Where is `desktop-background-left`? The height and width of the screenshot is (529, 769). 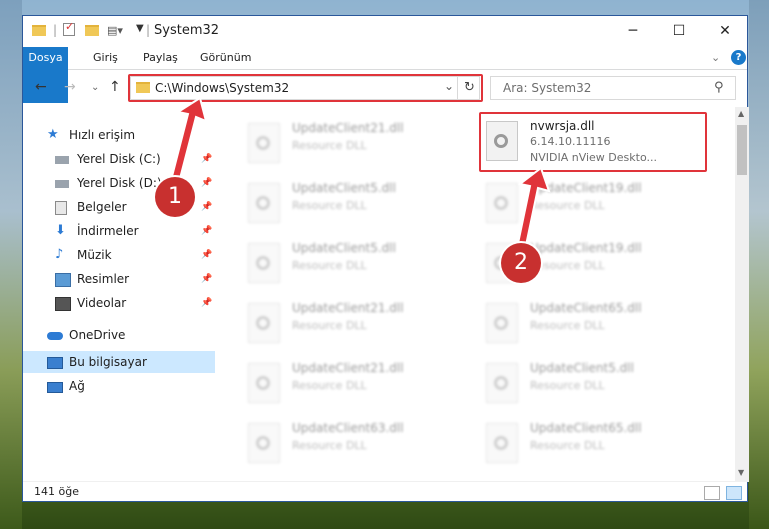
desktop-background-left is located at coordinates (11, 264).